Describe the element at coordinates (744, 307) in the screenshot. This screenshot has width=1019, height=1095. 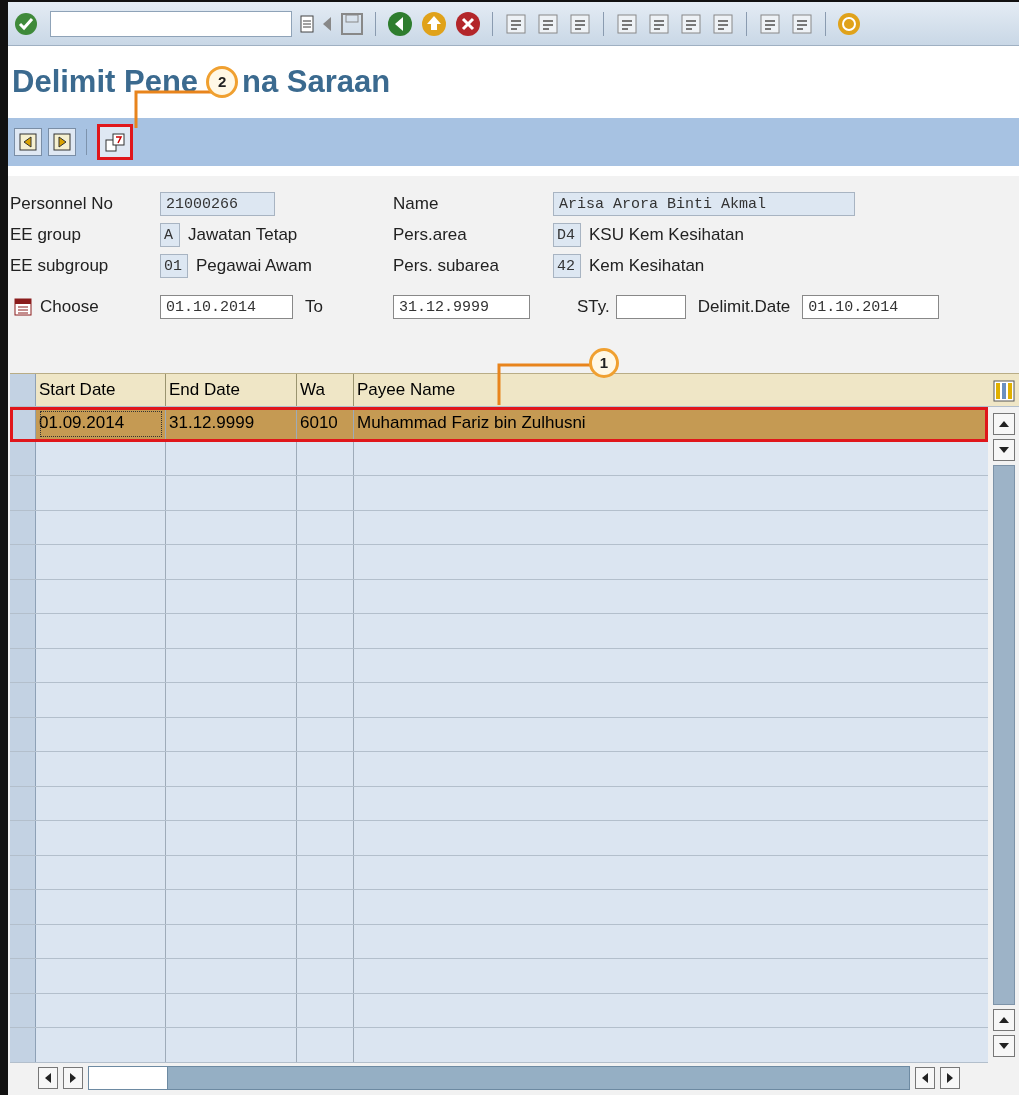
I see `delimit-date-label: Delimit.Date` at that location.